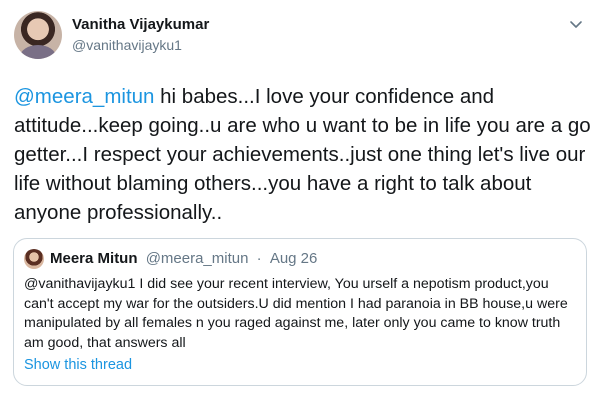 Image resolution: width=600 pixels, height=400 pixels. I want to click on quoted-tweet-header: Meera Mitun @meera_mitun · Aug 26, so click(183, 258).